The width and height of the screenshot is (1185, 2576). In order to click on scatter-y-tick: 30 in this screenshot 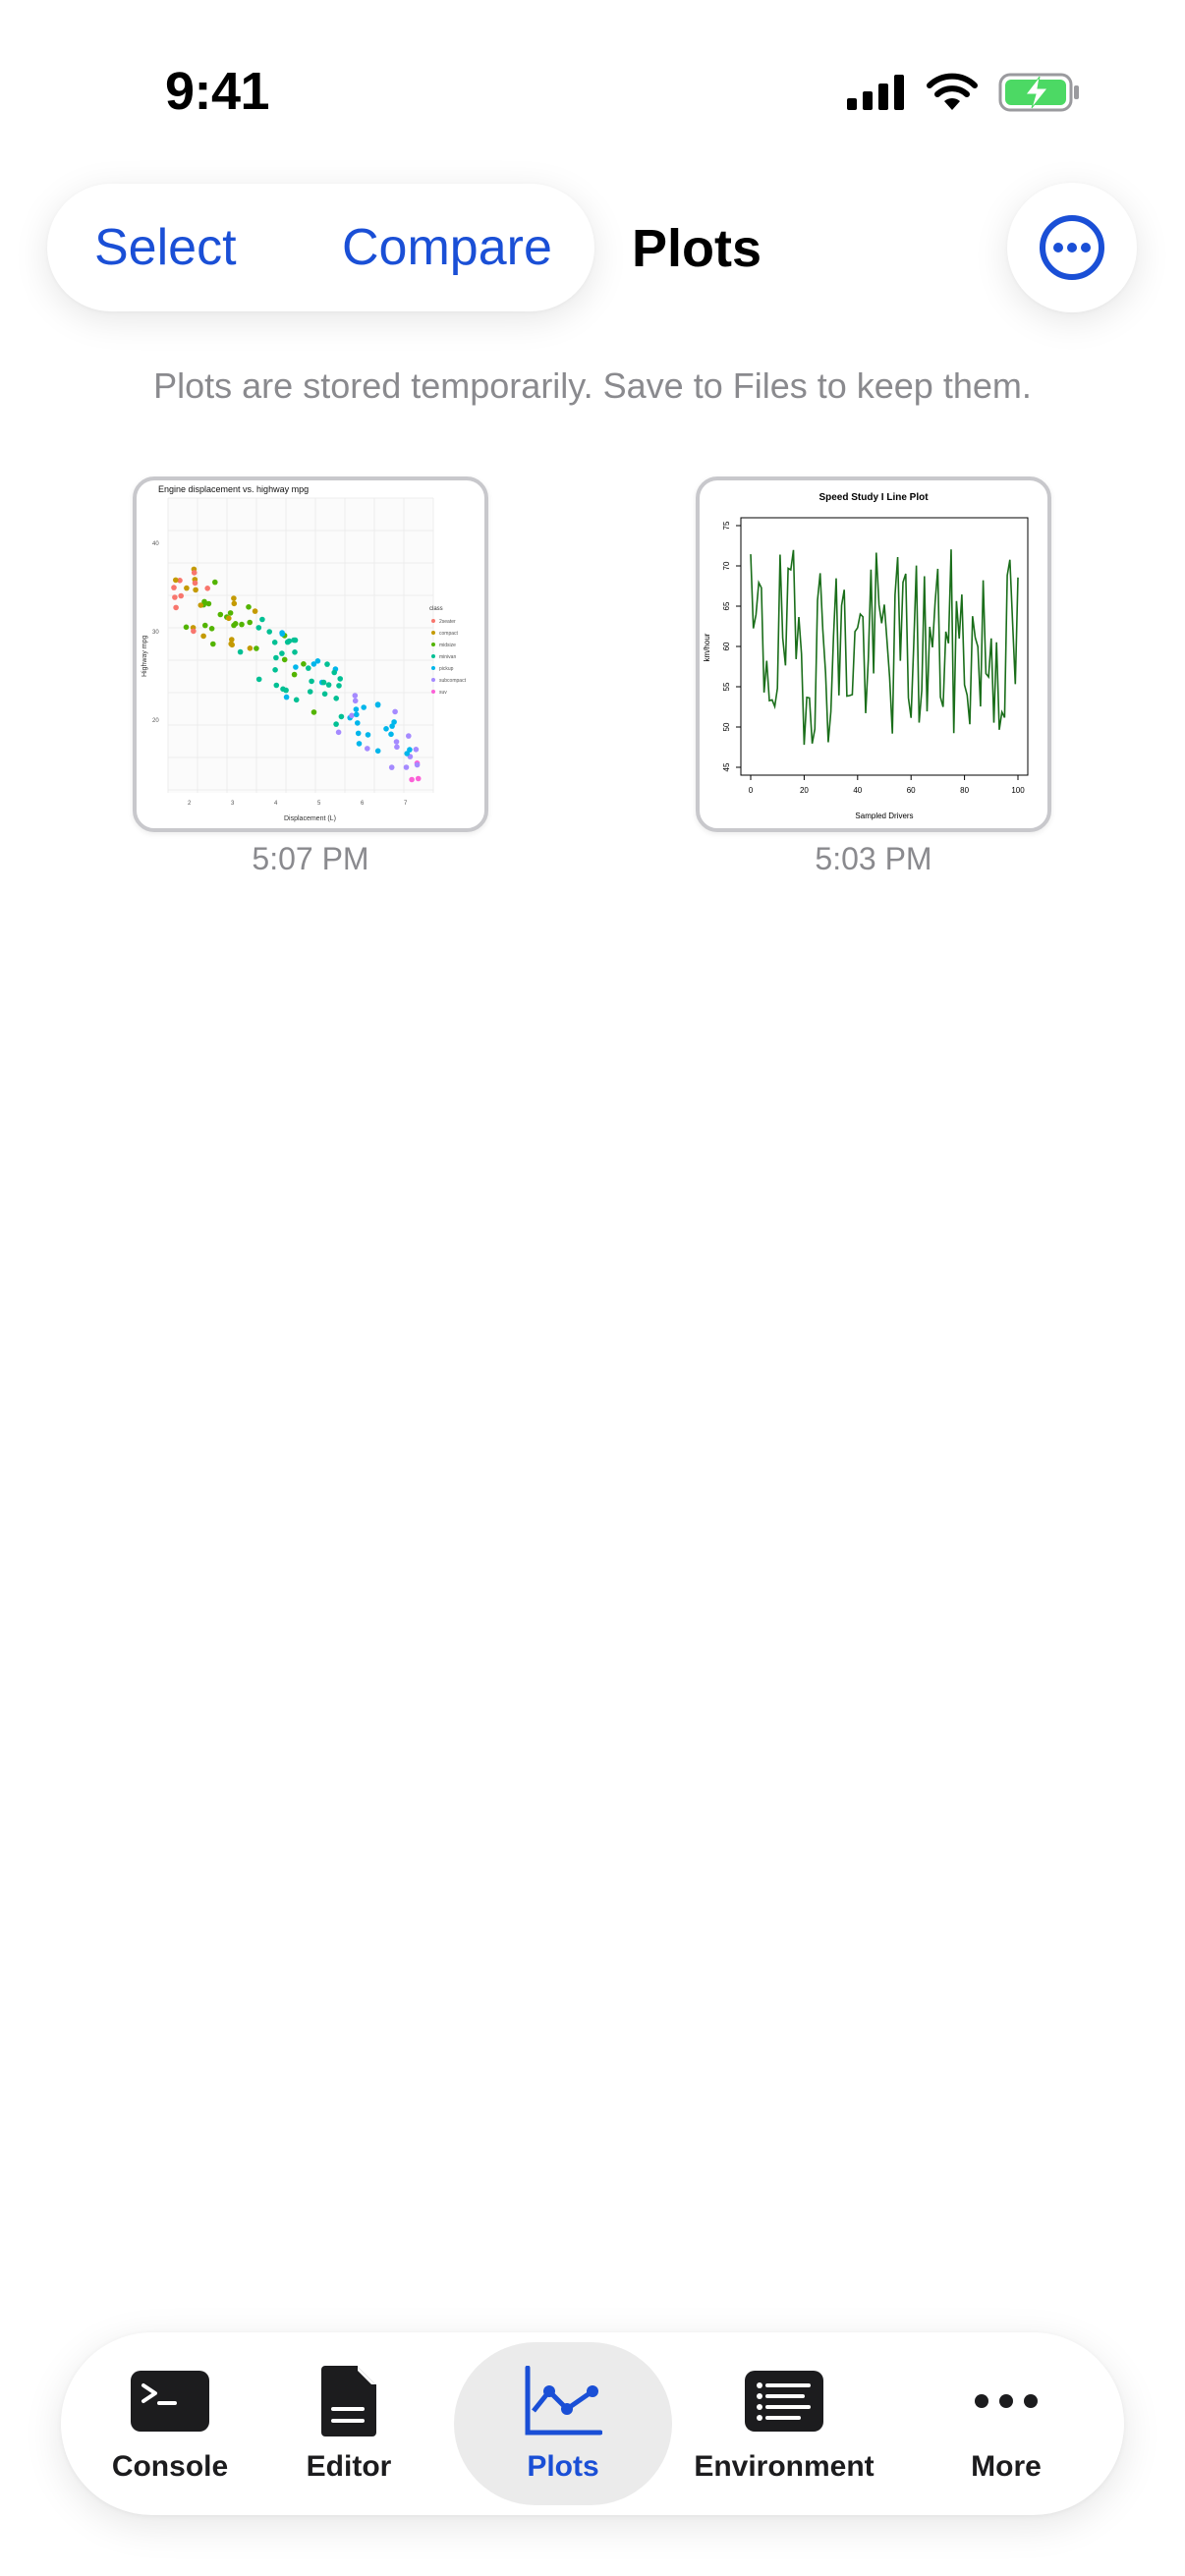, I will do `click(155, 633)`.